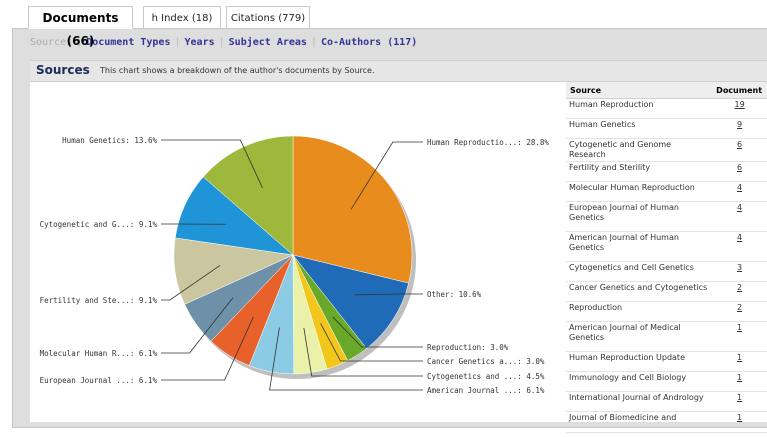 The width and height of the screenshot is (767, 437). I want to click on table-row: Cytogenetic and Genome Research 6, so click(666, 150).